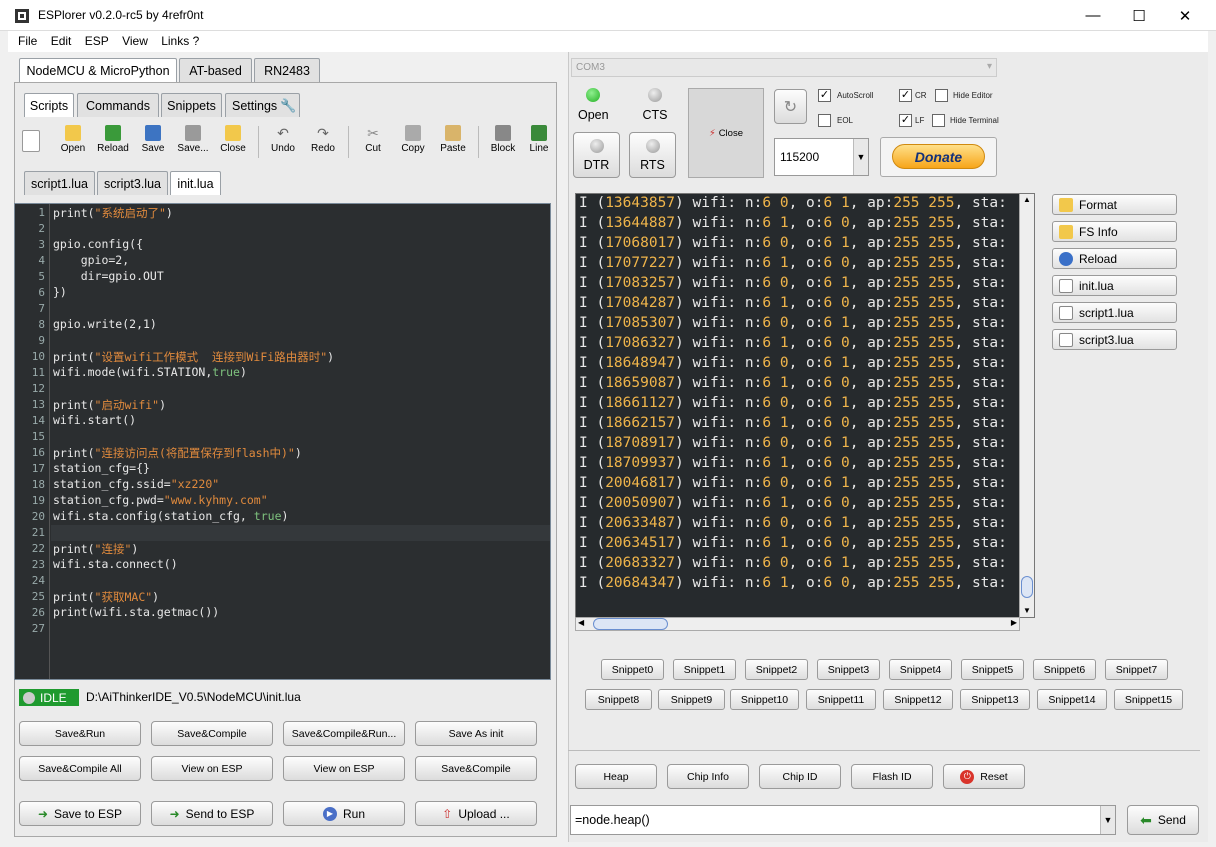 The height and width of the screenshot is (847, 1216). Describe the element at coordinates (1107, 820) in the screenshot. I see `chevron-down-icon: ▼` at that location.